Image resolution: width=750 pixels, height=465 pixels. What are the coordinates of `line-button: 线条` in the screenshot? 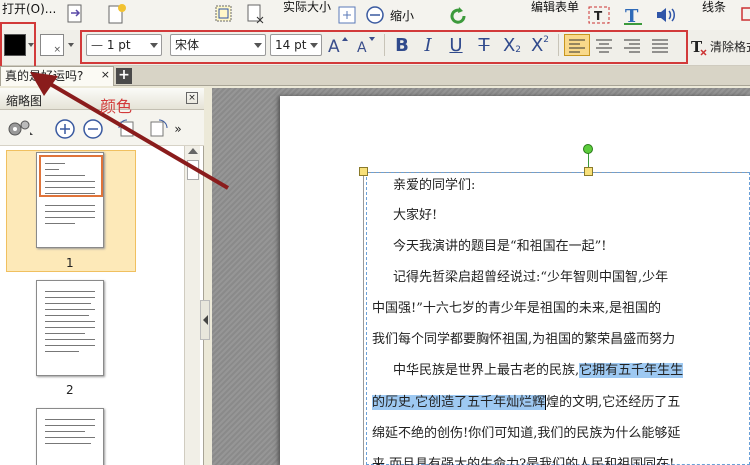 It's located at (714, 7).